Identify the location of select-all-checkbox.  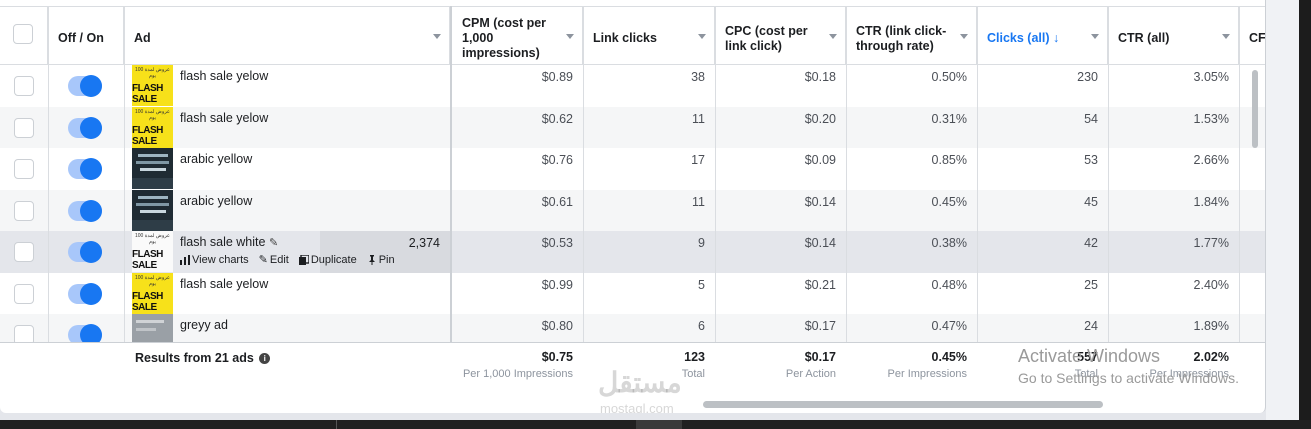
(23, 34).